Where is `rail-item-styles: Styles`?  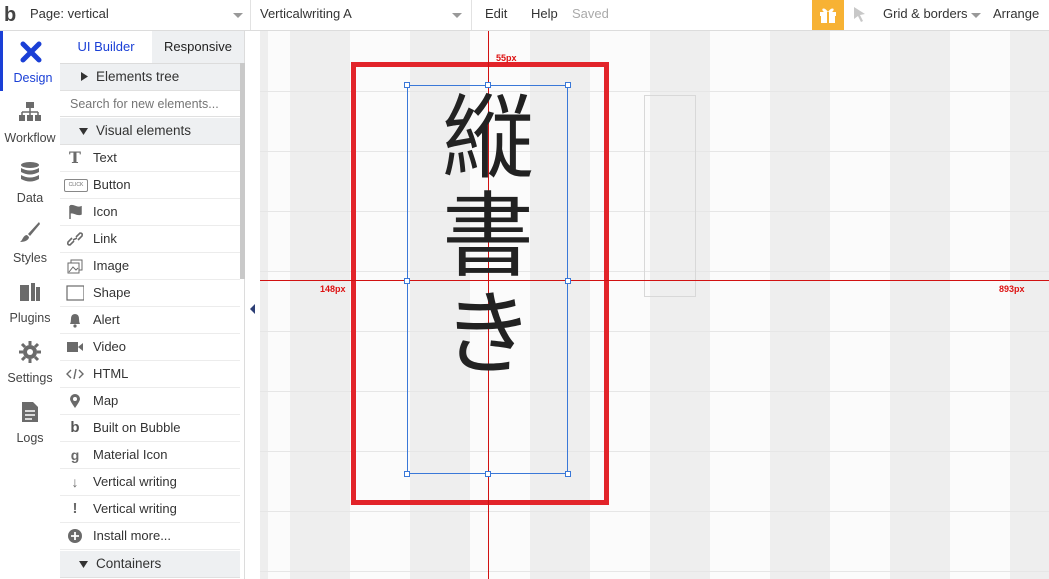 rail-item-styles: Styles is located at coordinates (30, 241).